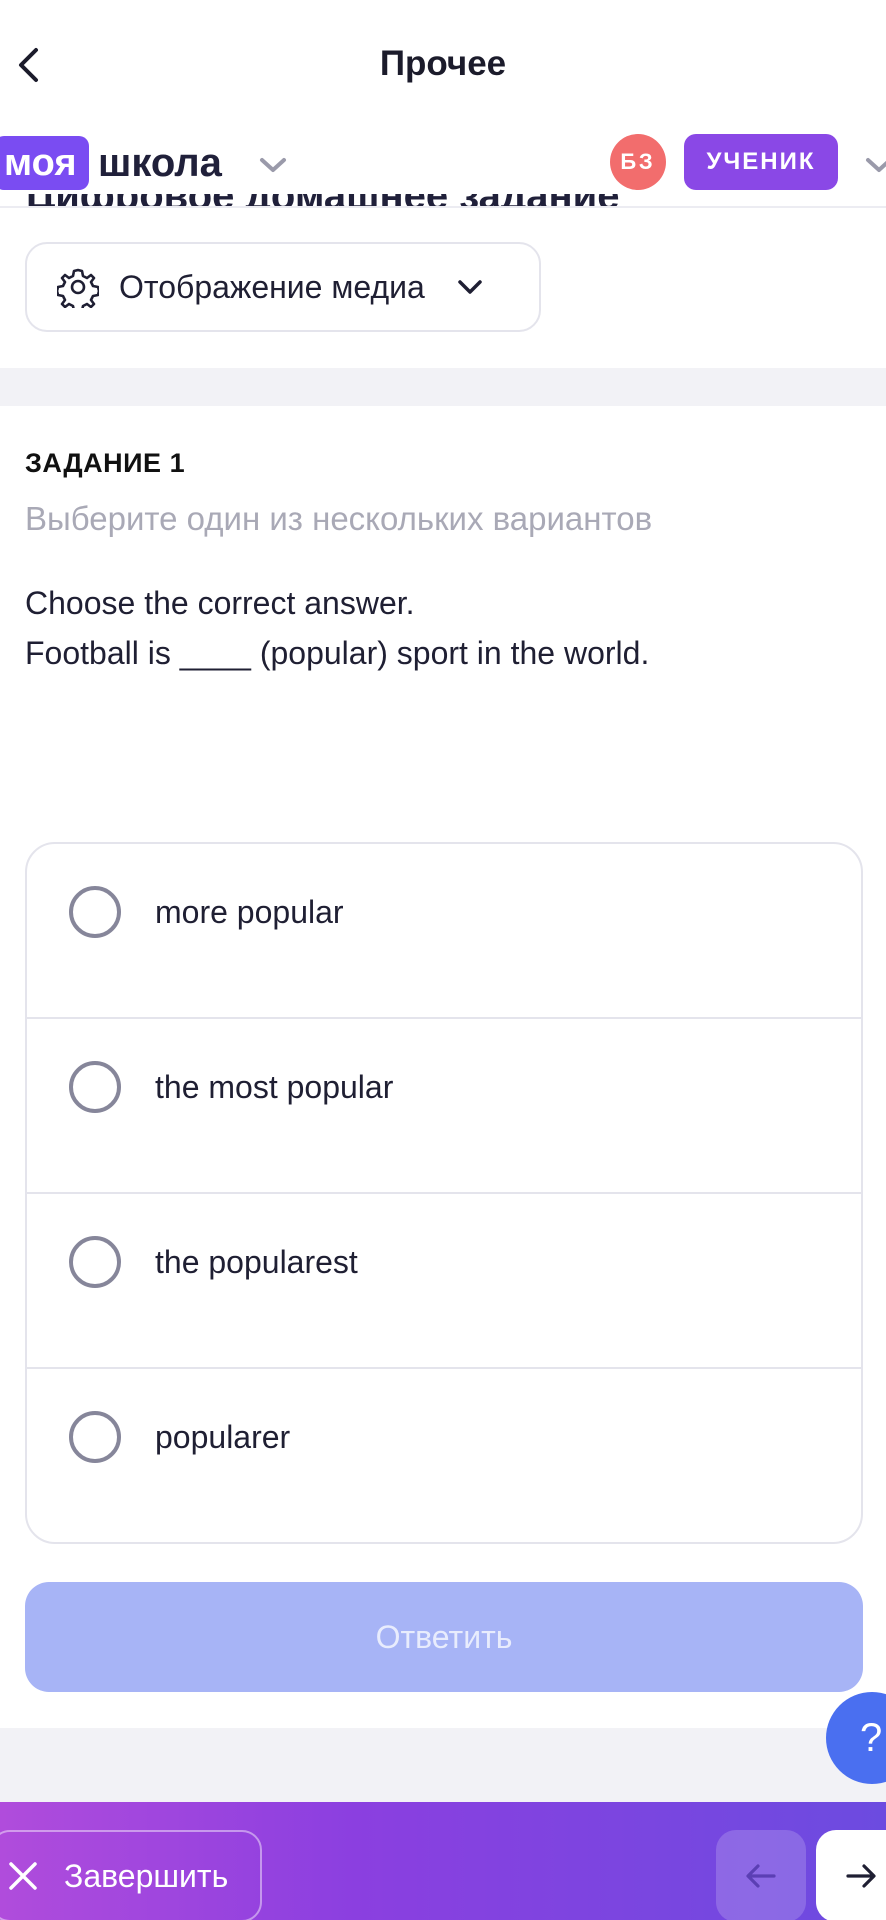 The width and height of the screenshot is (886, 1920). What do you see at coordinates (444, 1455) in the screenshot?
I see `answer-option: popularer` at bounding box center [444, 1455].